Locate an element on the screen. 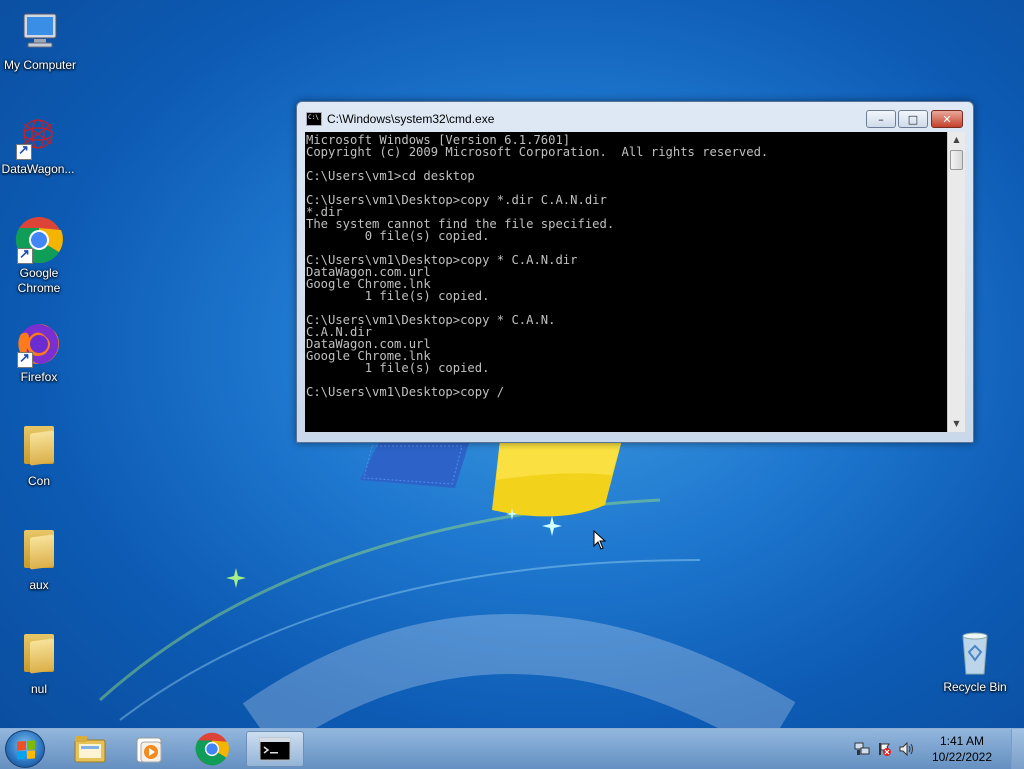  maximize-icon: □ is located at coordinates (913, 119).